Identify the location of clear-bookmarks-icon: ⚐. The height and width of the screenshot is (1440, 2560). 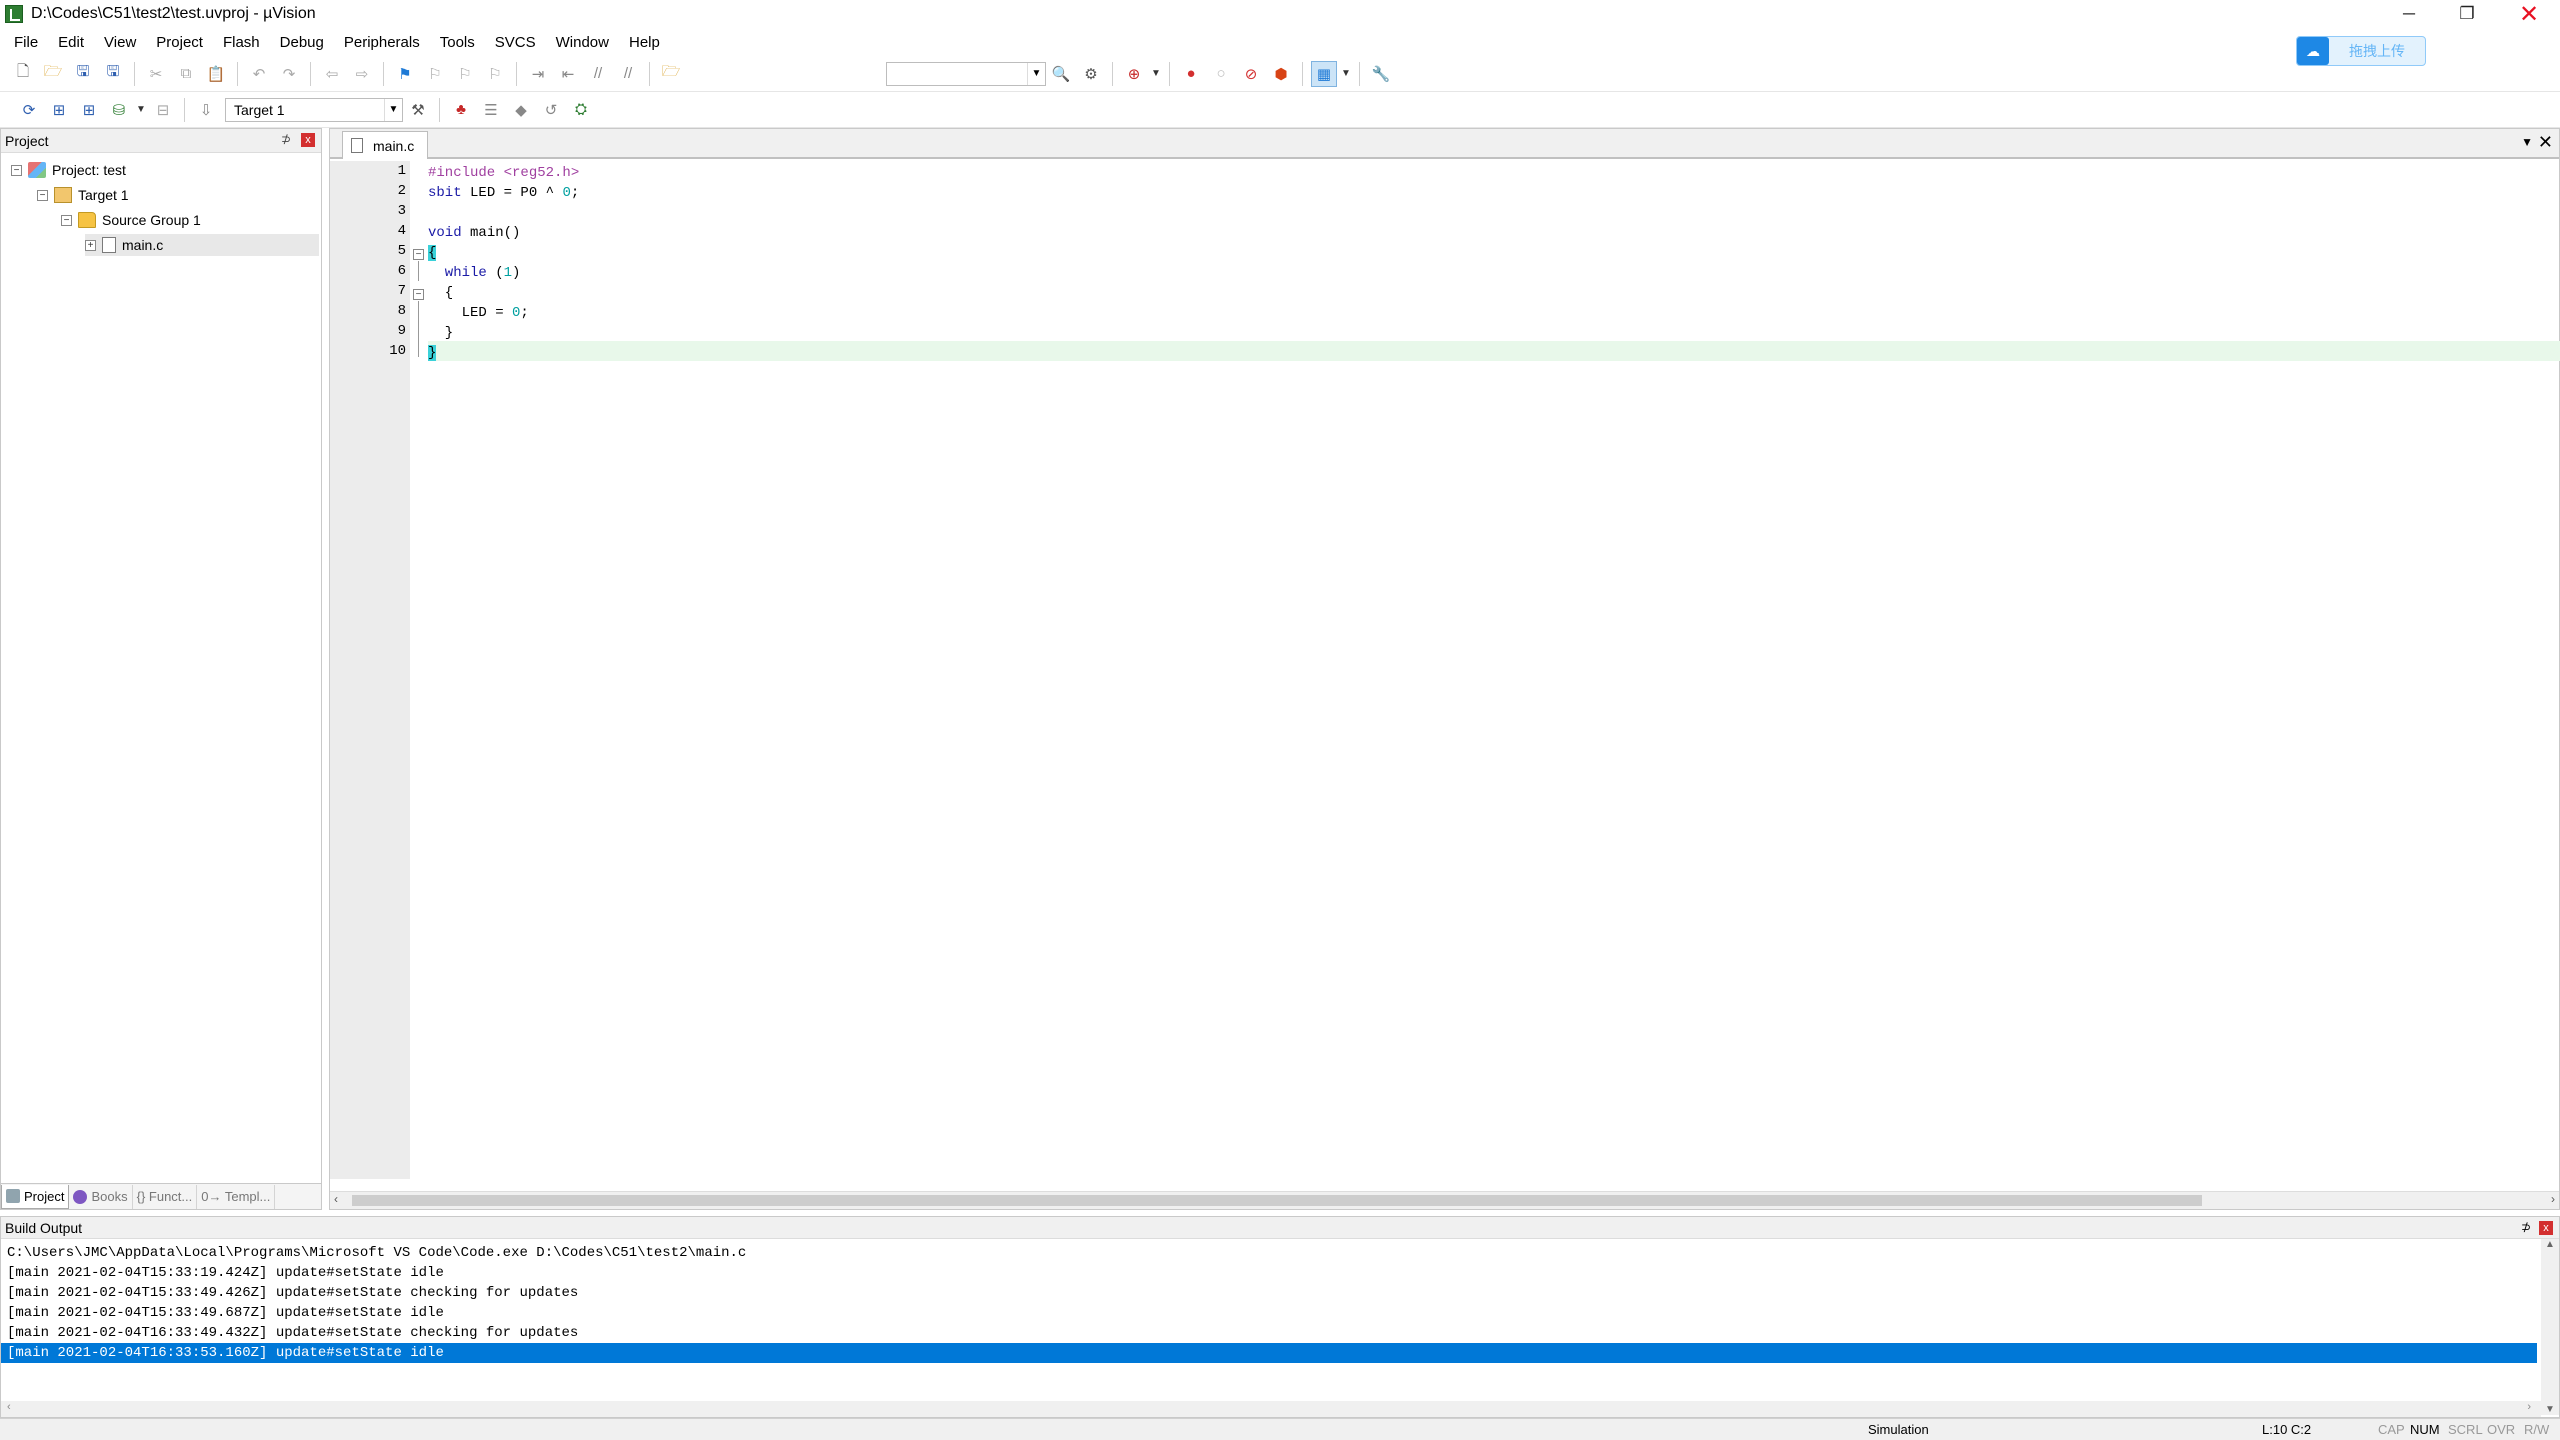
(495, 74).